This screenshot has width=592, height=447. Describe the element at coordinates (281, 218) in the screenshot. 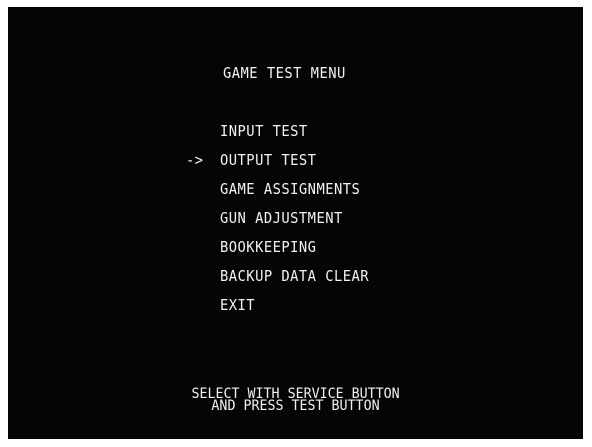

I see `menu-item-gun-adjustment: GUN ADJUSTMENT` at that location.